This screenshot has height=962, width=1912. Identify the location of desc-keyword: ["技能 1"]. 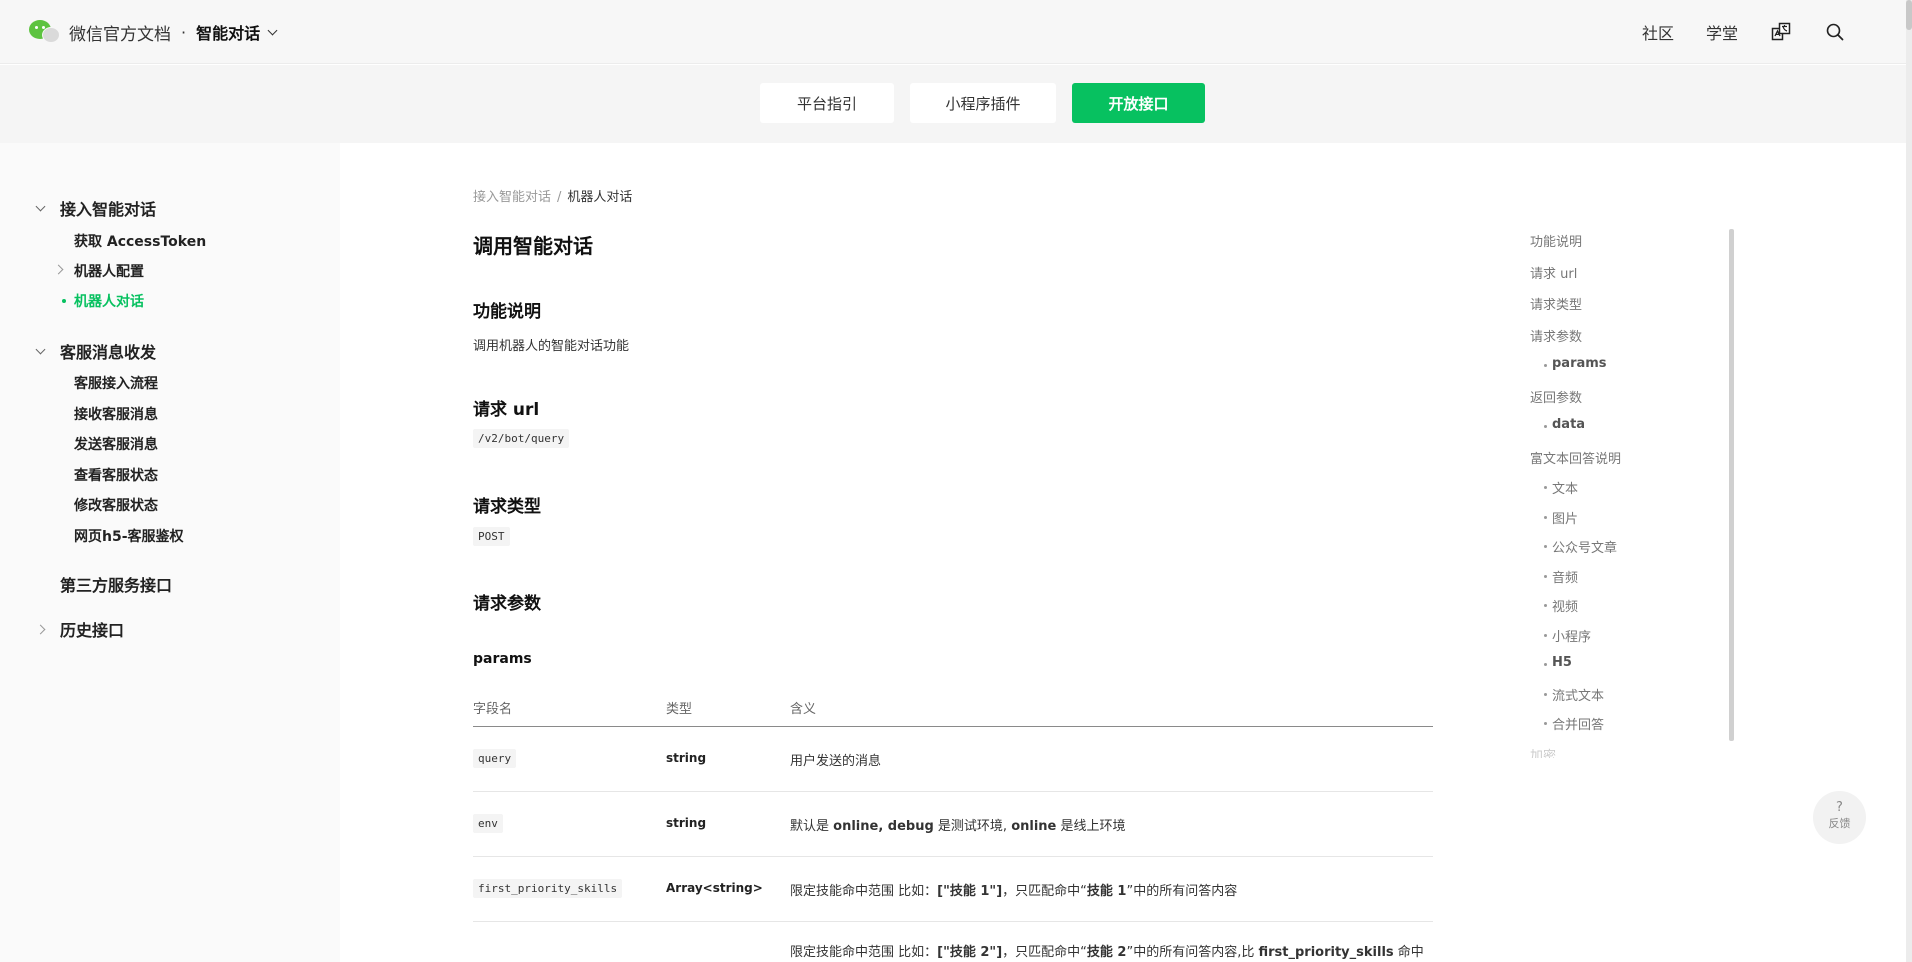
(970, 891).